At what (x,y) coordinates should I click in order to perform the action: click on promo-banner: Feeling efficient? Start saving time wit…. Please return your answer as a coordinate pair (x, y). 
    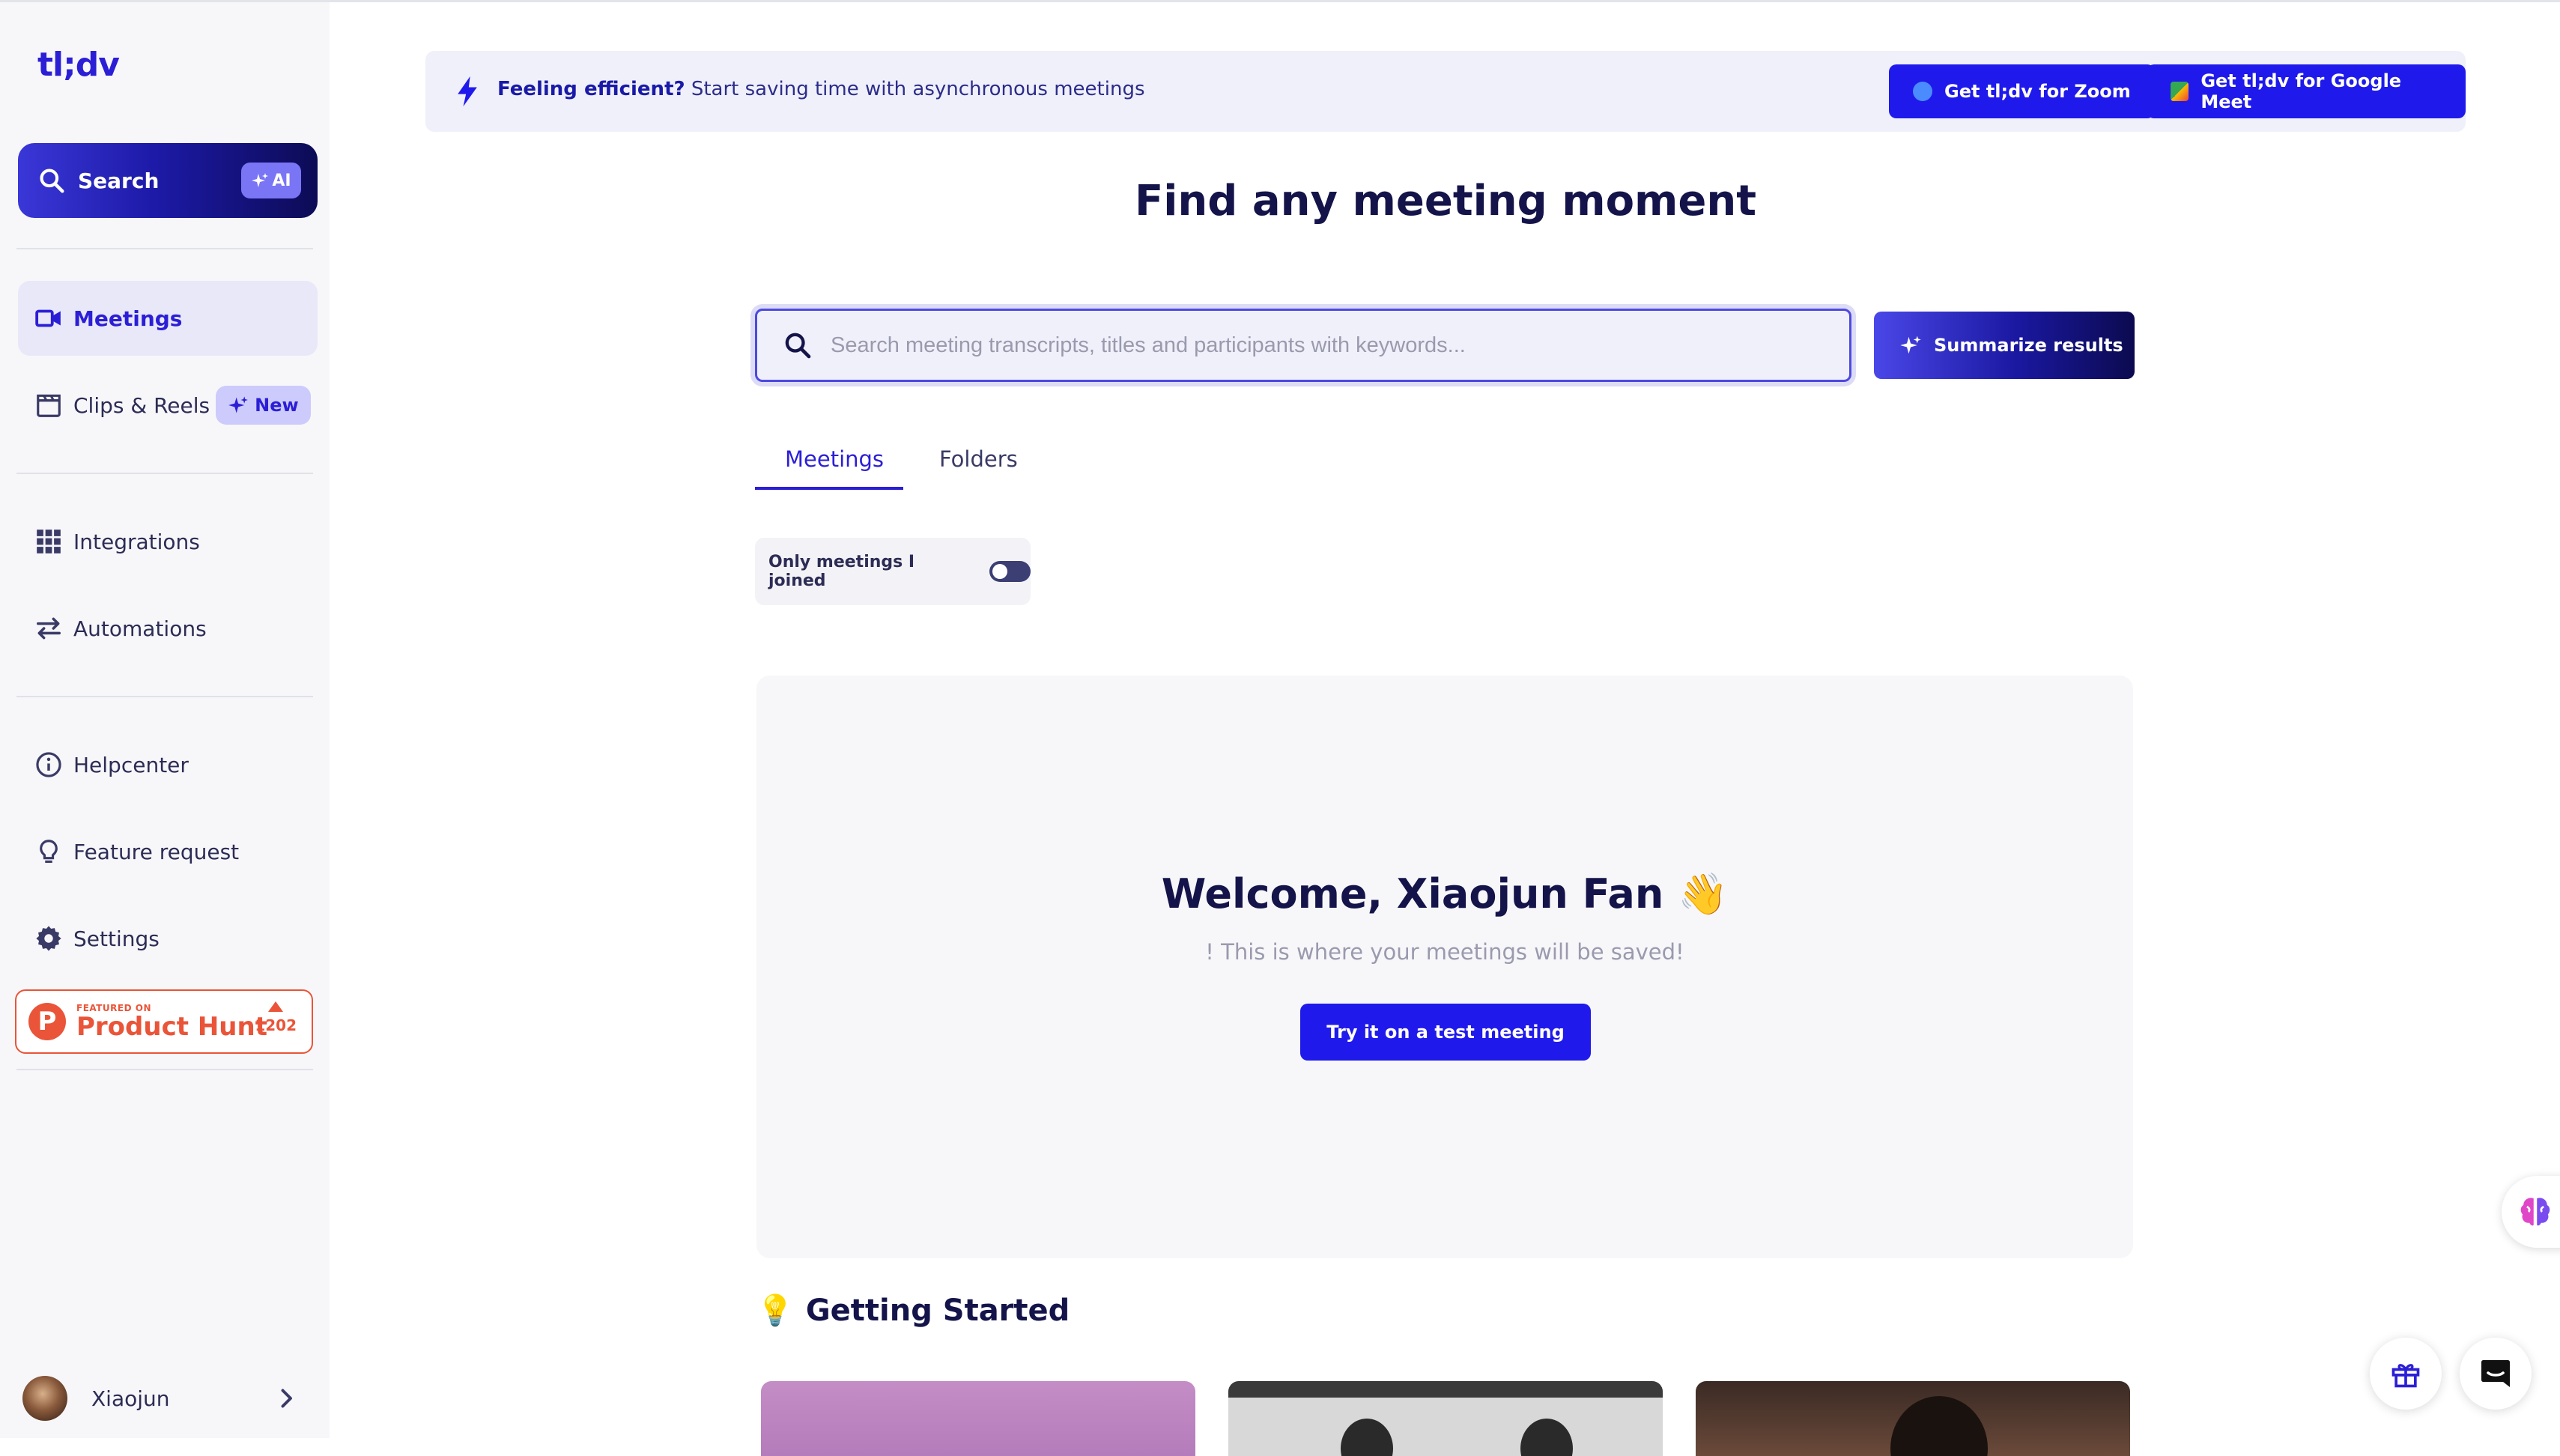
    Looking at the image, I should click on (1445, 91).